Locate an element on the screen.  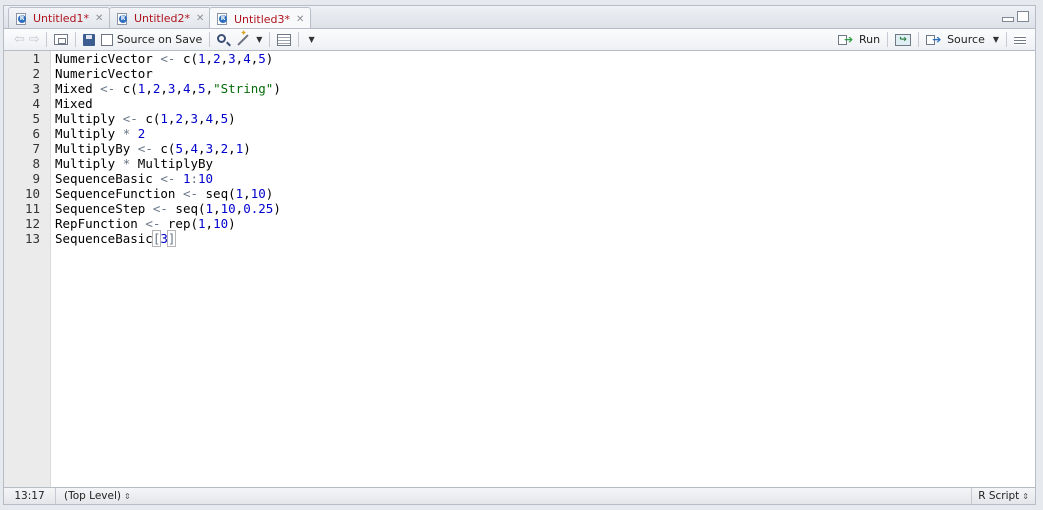
code-token: Multiply is located at coordinates (89, 118).